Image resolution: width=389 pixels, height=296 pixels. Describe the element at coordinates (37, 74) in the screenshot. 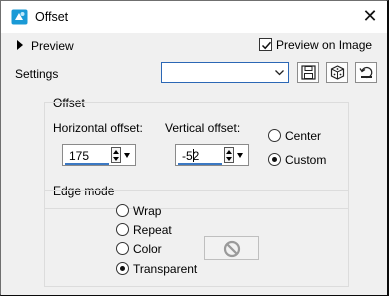

I see `settings-label: Settings` at that location.